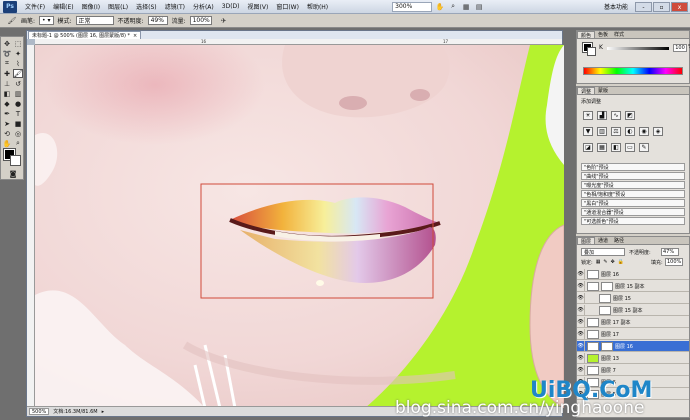  Describe the element at coordinates (603, 252) in the screenshot. I see `blend-mode-select: 叠加` at that location.